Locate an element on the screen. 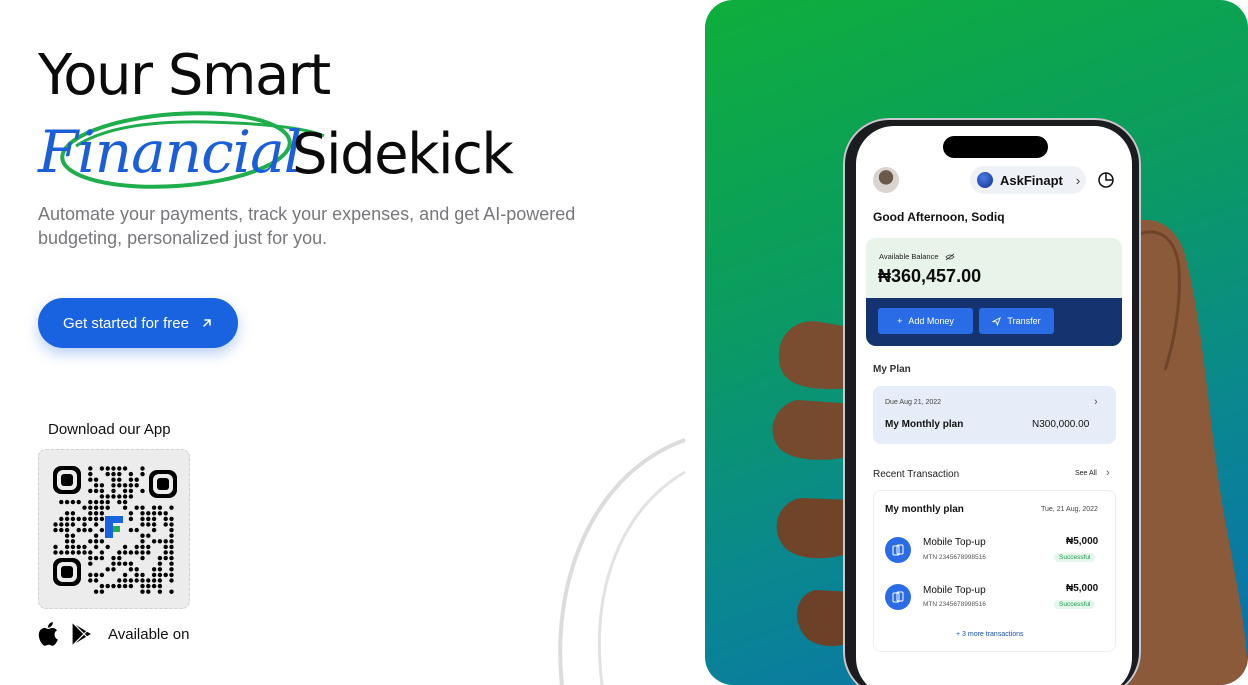  plan-amount: N300,000.00 is located at coordinates (1061, 424).